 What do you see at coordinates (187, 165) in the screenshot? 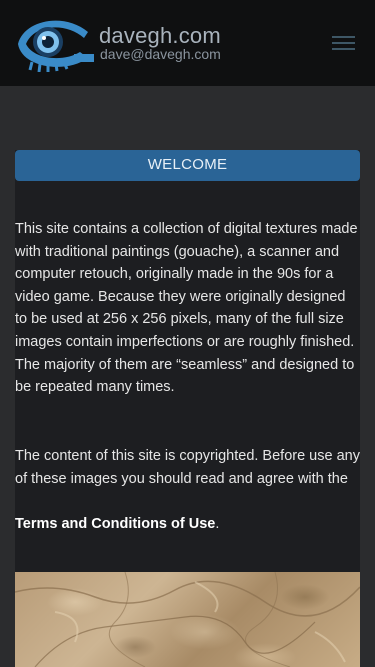
I see `welcome-heading: WELCOME` at bounding box center [187, 165].